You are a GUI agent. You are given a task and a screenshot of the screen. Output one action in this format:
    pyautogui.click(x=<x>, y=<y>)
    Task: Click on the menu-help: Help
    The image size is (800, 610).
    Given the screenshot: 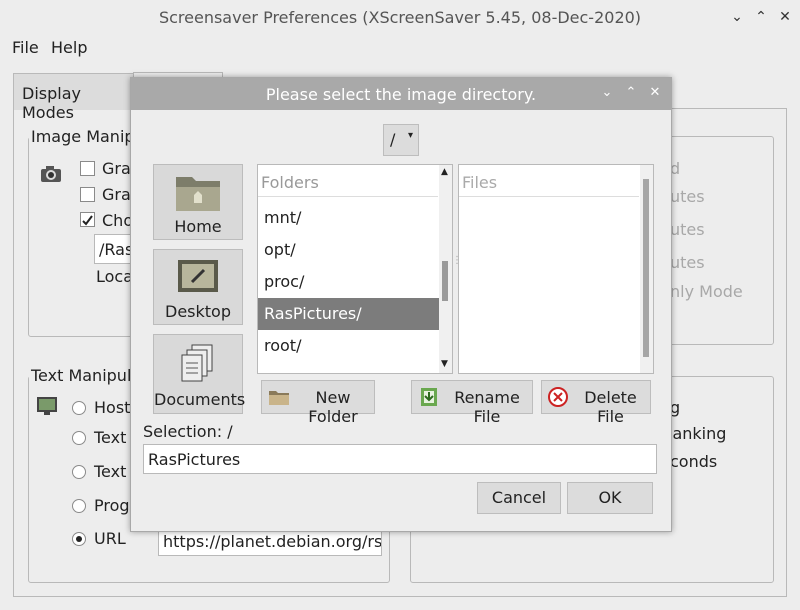 What is the action you would take?
    pyautogui.click(x=69, y=47)
    